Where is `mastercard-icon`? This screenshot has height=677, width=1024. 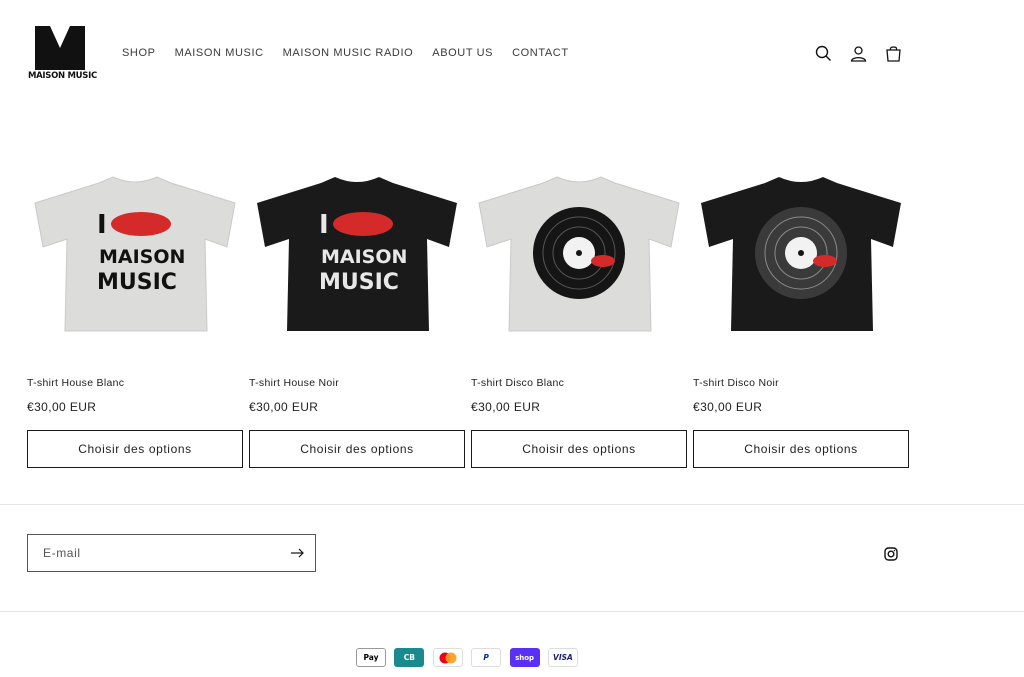
mastercard-icon is located at coordinates (447, 657).